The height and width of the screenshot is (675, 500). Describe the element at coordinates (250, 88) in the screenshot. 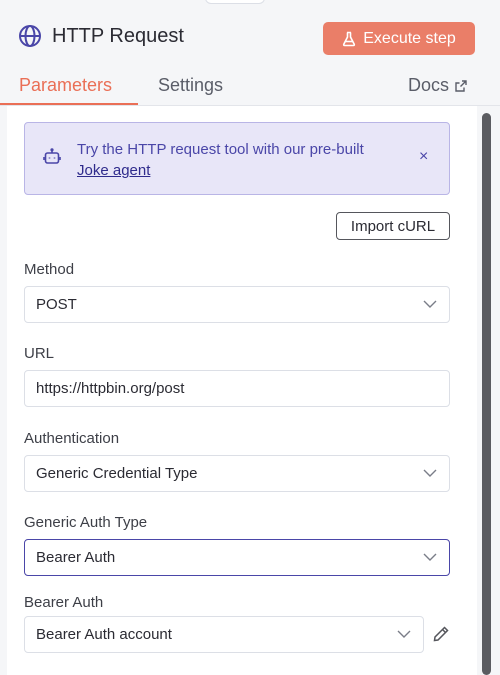

I see `tab-bar: Parameters Settings Docs` at that location.